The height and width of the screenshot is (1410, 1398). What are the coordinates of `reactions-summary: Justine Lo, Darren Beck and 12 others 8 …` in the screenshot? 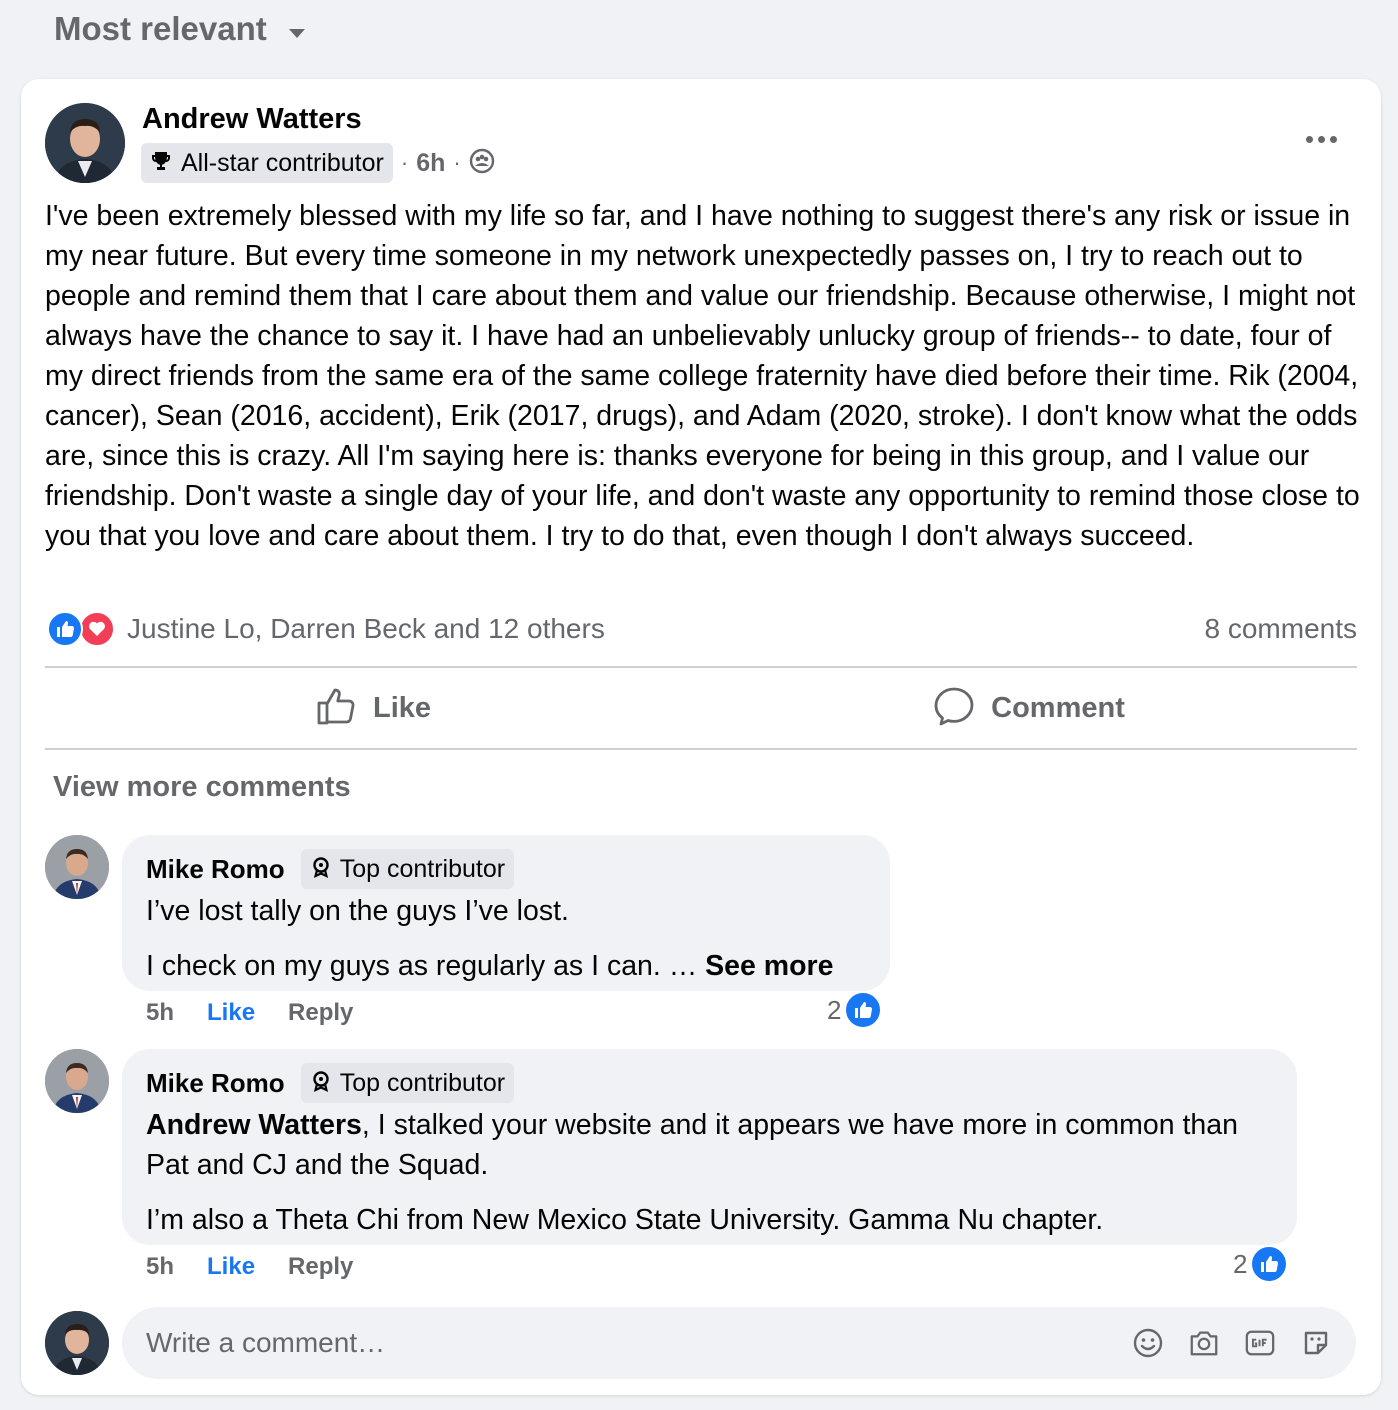 It's located at (702, 629).